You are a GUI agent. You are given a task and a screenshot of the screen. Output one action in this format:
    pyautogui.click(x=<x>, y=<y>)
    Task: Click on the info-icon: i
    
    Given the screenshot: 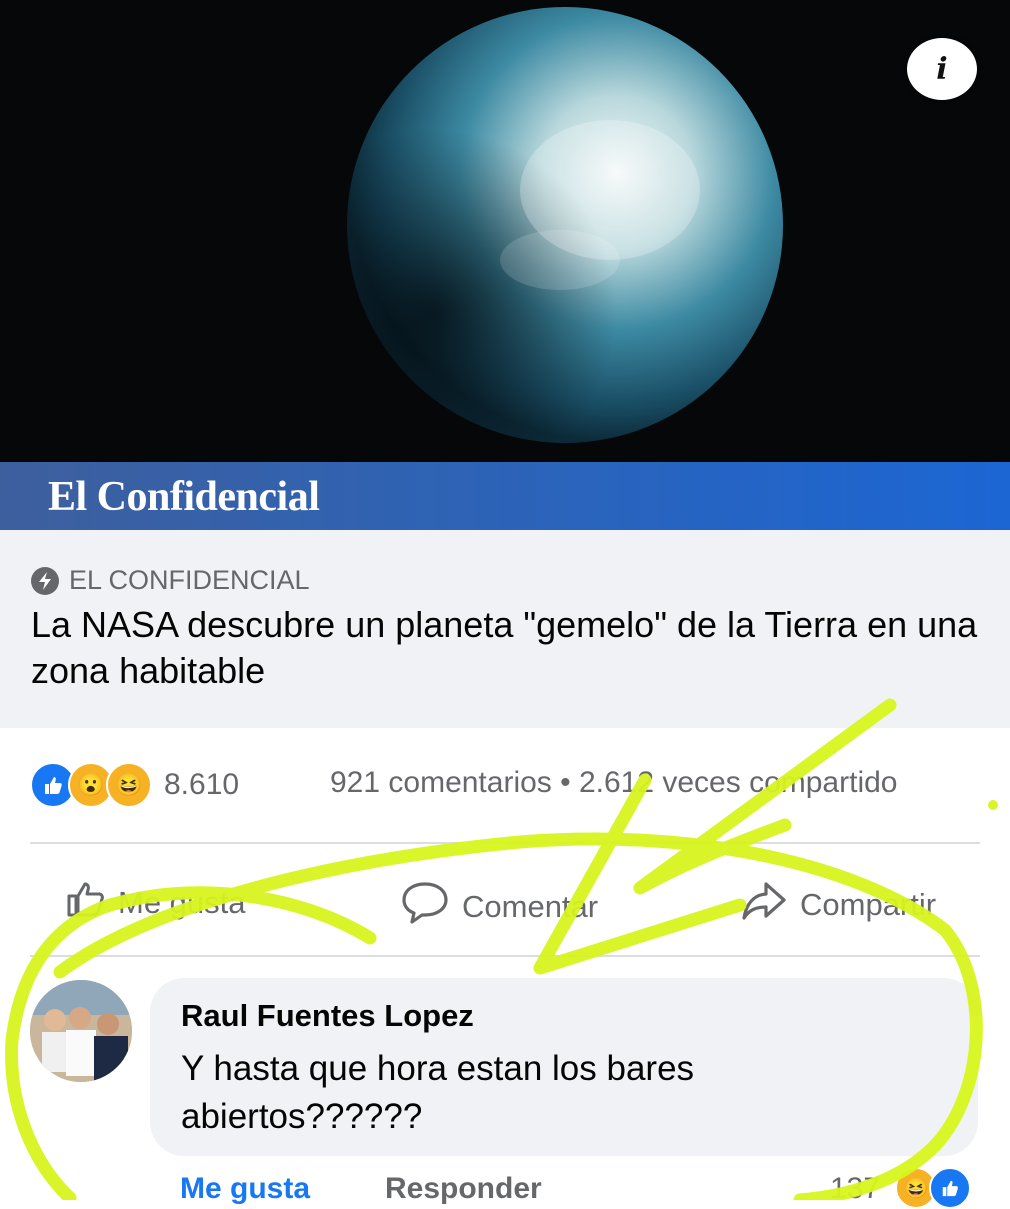 What is the action you would take?
    pyautogui.click(x=942, y=69)
    